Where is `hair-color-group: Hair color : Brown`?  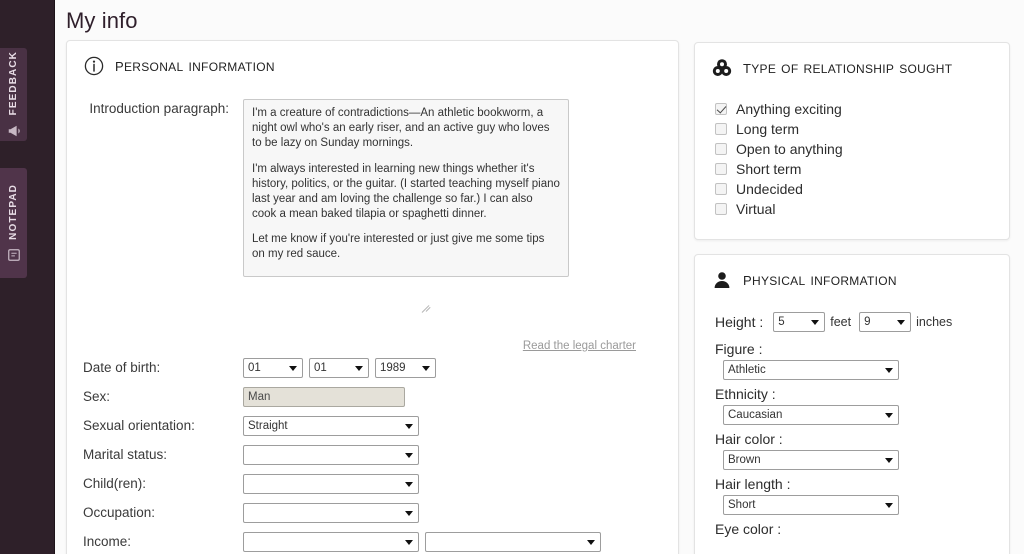
hair-color-group: Hair color : Brown is located at coordinates (862, 450).